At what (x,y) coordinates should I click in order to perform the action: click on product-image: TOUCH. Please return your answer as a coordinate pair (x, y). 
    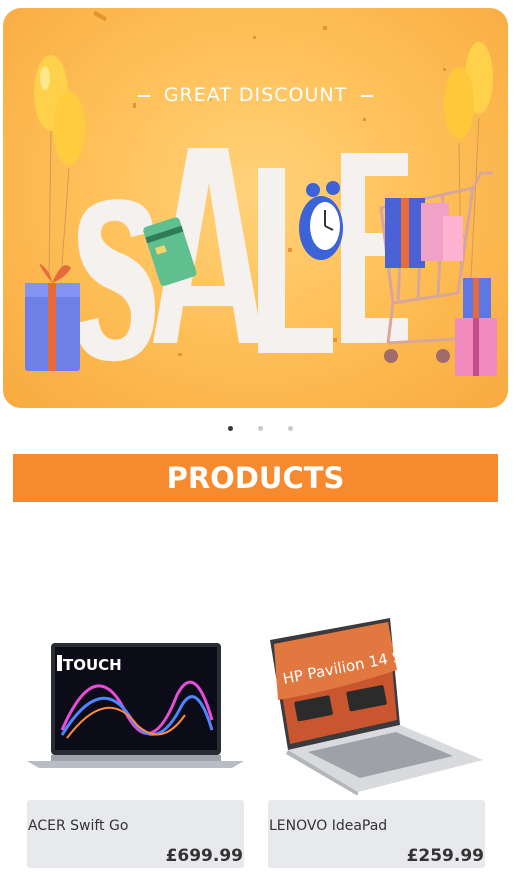
    Looking at the image, I should click on (135, 702).